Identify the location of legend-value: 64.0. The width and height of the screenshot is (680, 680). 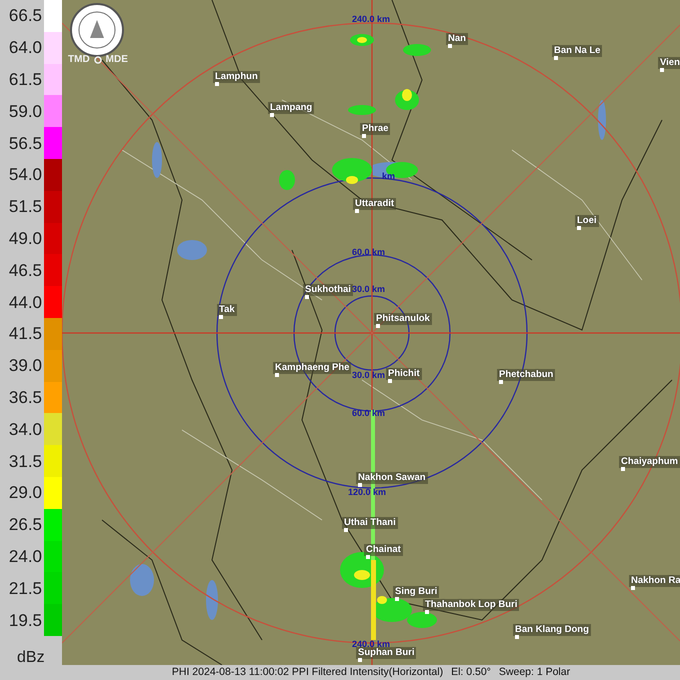
(25, 47).